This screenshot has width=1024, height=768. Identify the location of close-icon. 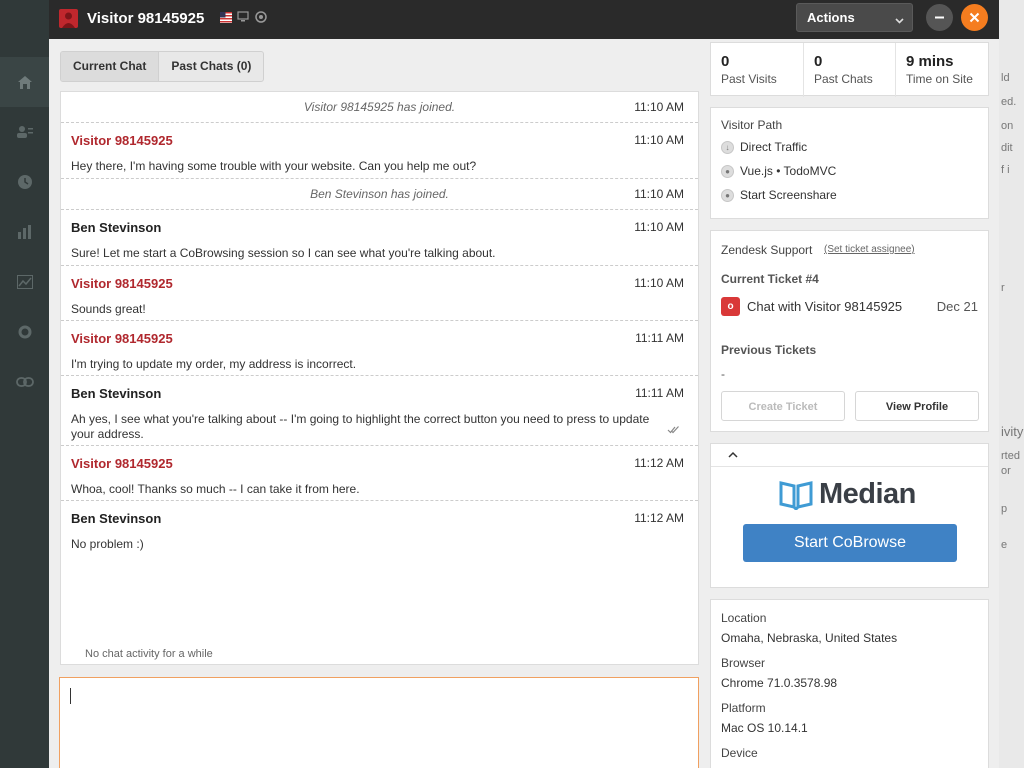
(974, 17).